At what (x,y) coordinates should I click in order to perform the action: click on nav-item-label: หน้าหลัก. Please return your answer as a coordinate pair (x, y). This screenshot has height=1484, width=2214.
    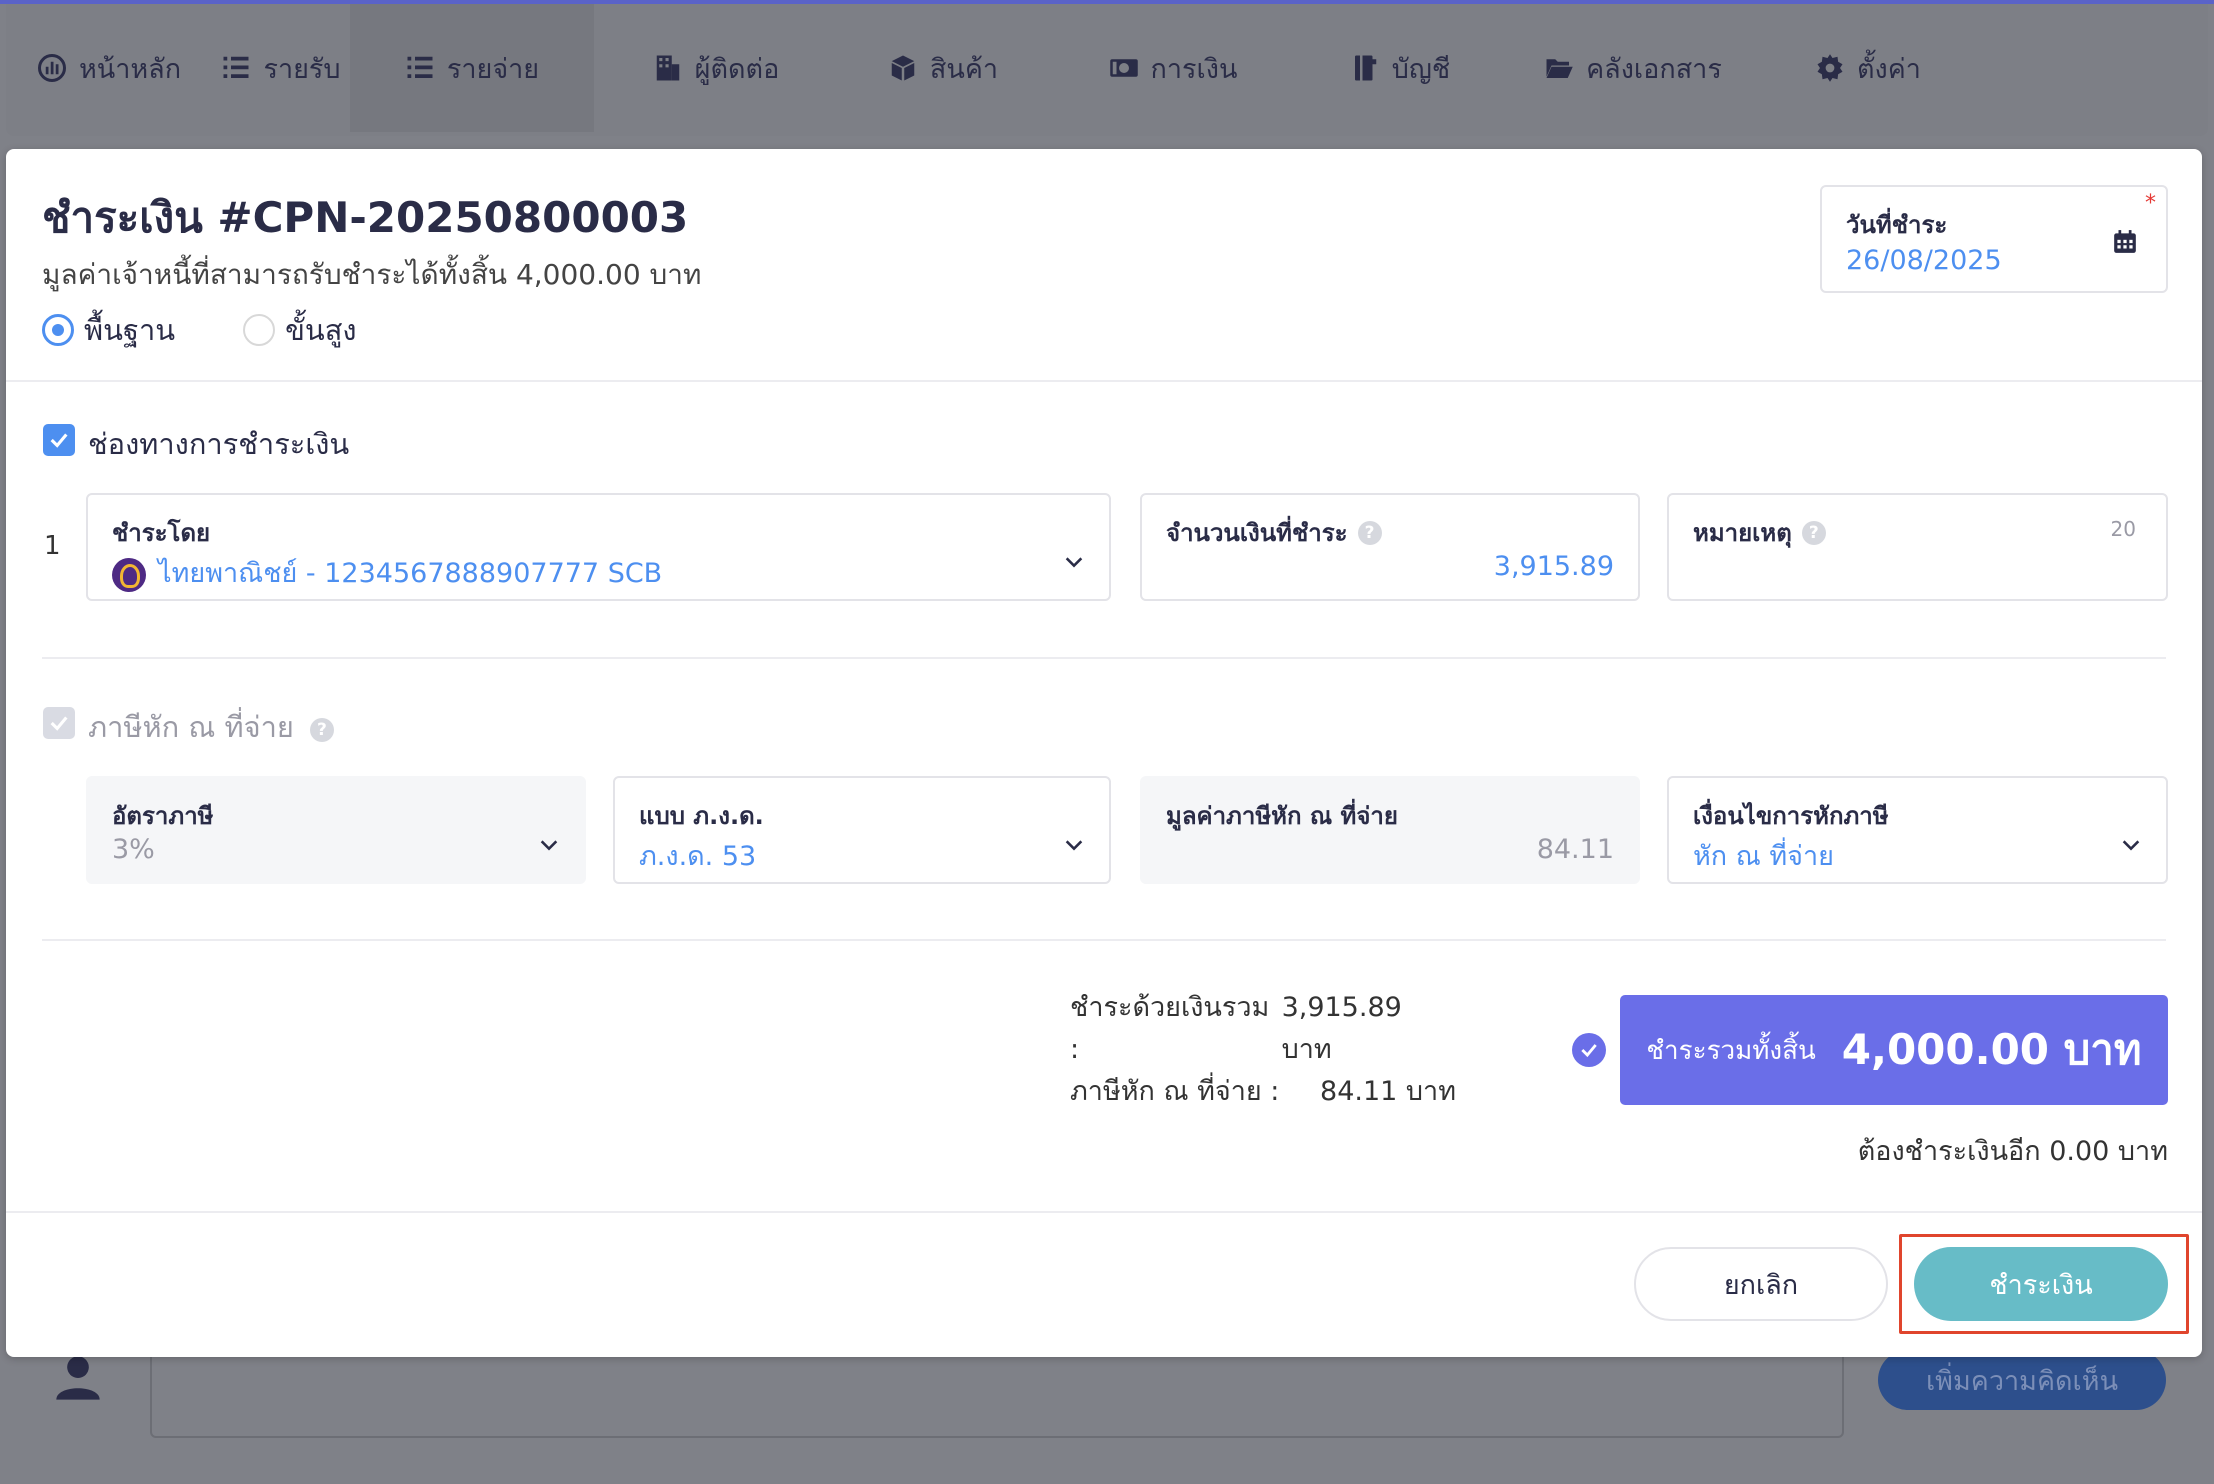
    Looking at the image, I should click on (130, 69).